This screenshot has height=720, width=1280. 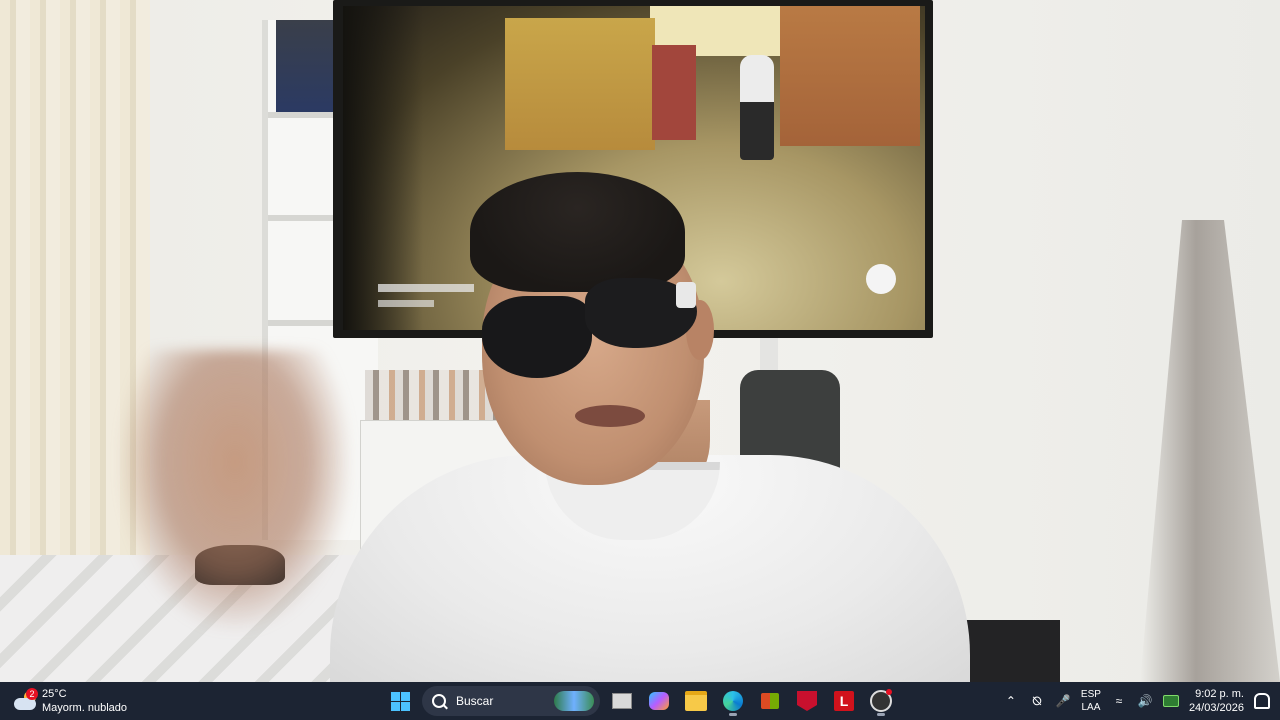 I want to click on mcafee-shield-icon, so click(x=807, y=701).